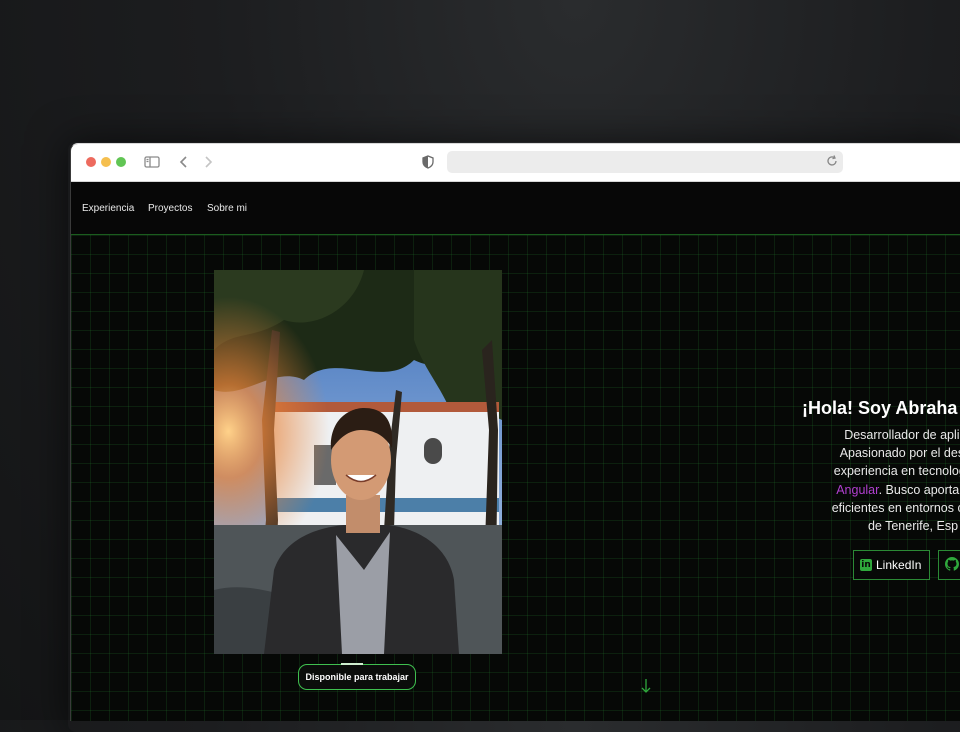  I want to click on nav-link-experiencia: Experiencia, so click(108, 208).